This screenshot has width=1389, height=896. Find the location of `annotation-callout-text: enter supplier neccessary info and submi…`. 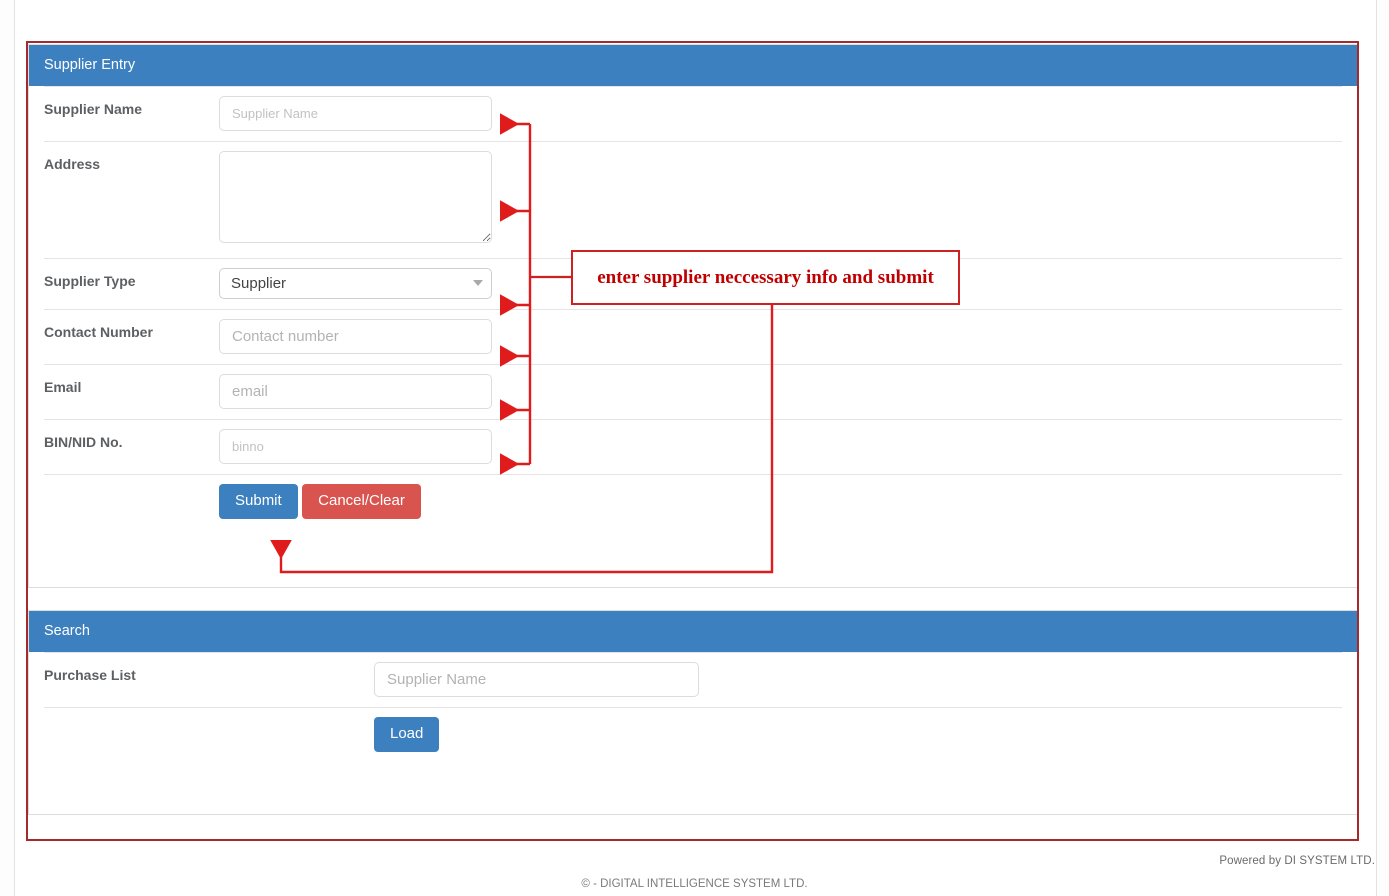

annotation-callout-text: enter supplier neccessary info and submi… is located at coordinates (765, 277).